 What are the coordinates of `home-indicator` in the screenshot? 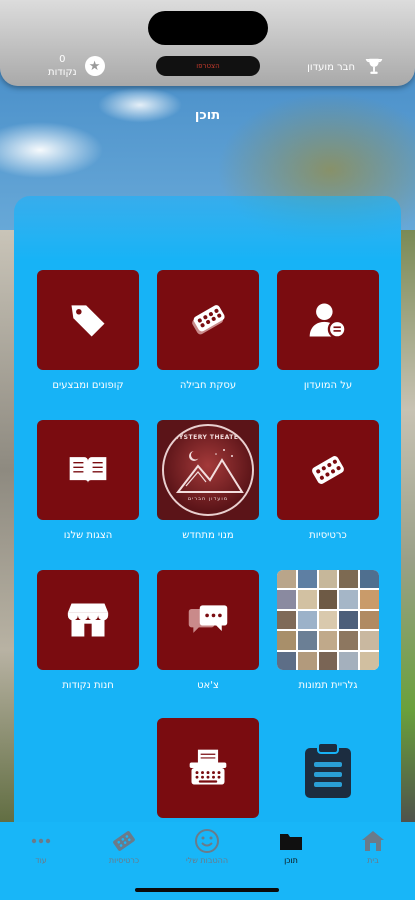 It's located at (207, 890).